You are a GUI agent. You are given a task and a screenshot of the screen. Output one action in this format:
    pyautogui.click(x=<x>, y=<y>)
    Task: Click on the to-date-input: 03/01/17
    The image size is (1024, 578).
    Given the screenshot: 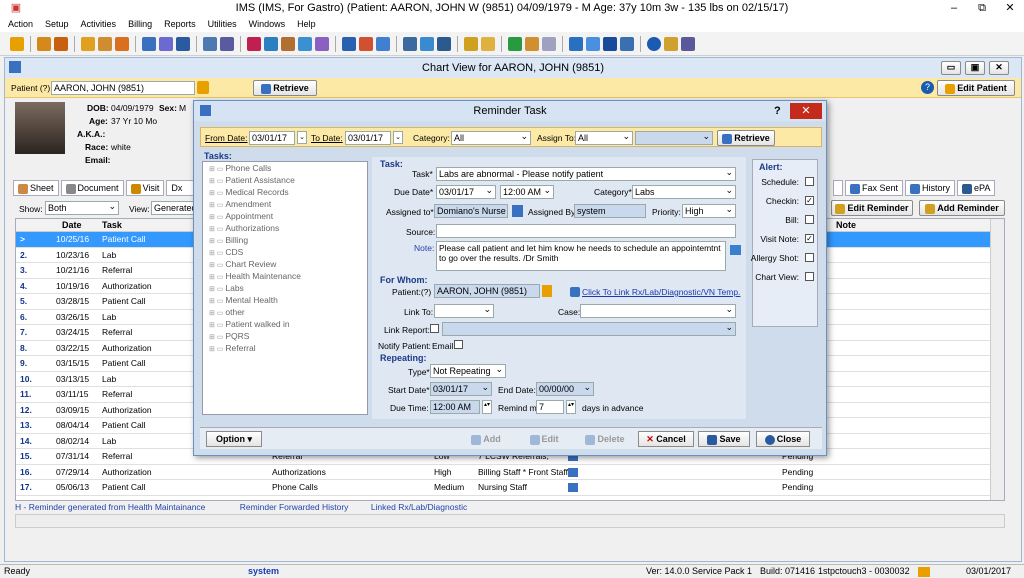 What is the action you would take?
    pyautogui.click(x=368, y=138)
    